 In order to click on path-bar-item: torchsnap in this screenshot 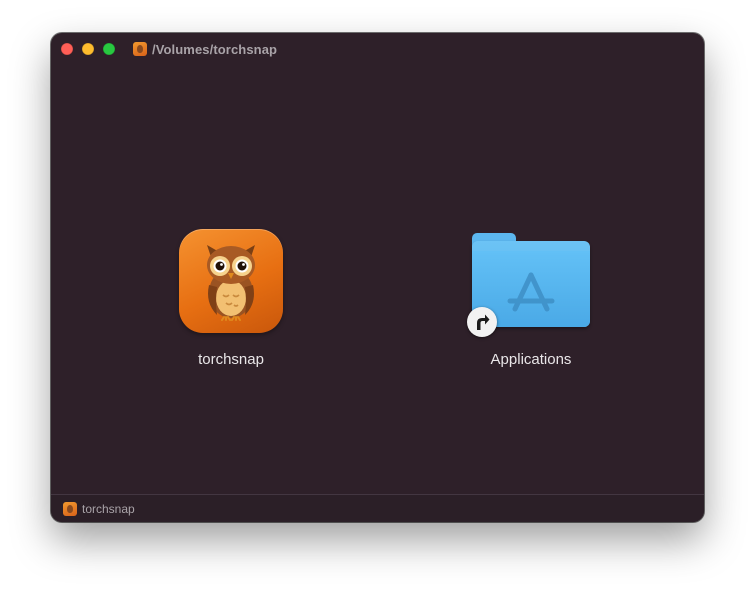, I will do `click(99, 509)`.